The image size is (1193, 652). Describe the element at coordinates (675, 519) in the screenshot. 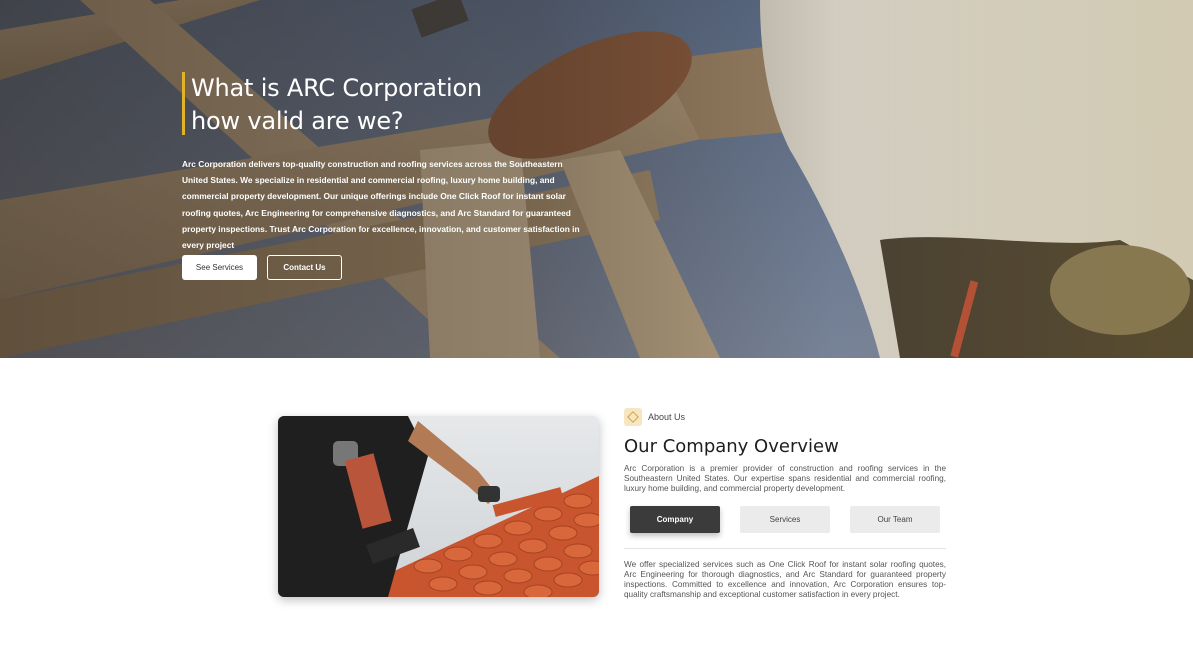

I see `tab-company: Company` at that location.